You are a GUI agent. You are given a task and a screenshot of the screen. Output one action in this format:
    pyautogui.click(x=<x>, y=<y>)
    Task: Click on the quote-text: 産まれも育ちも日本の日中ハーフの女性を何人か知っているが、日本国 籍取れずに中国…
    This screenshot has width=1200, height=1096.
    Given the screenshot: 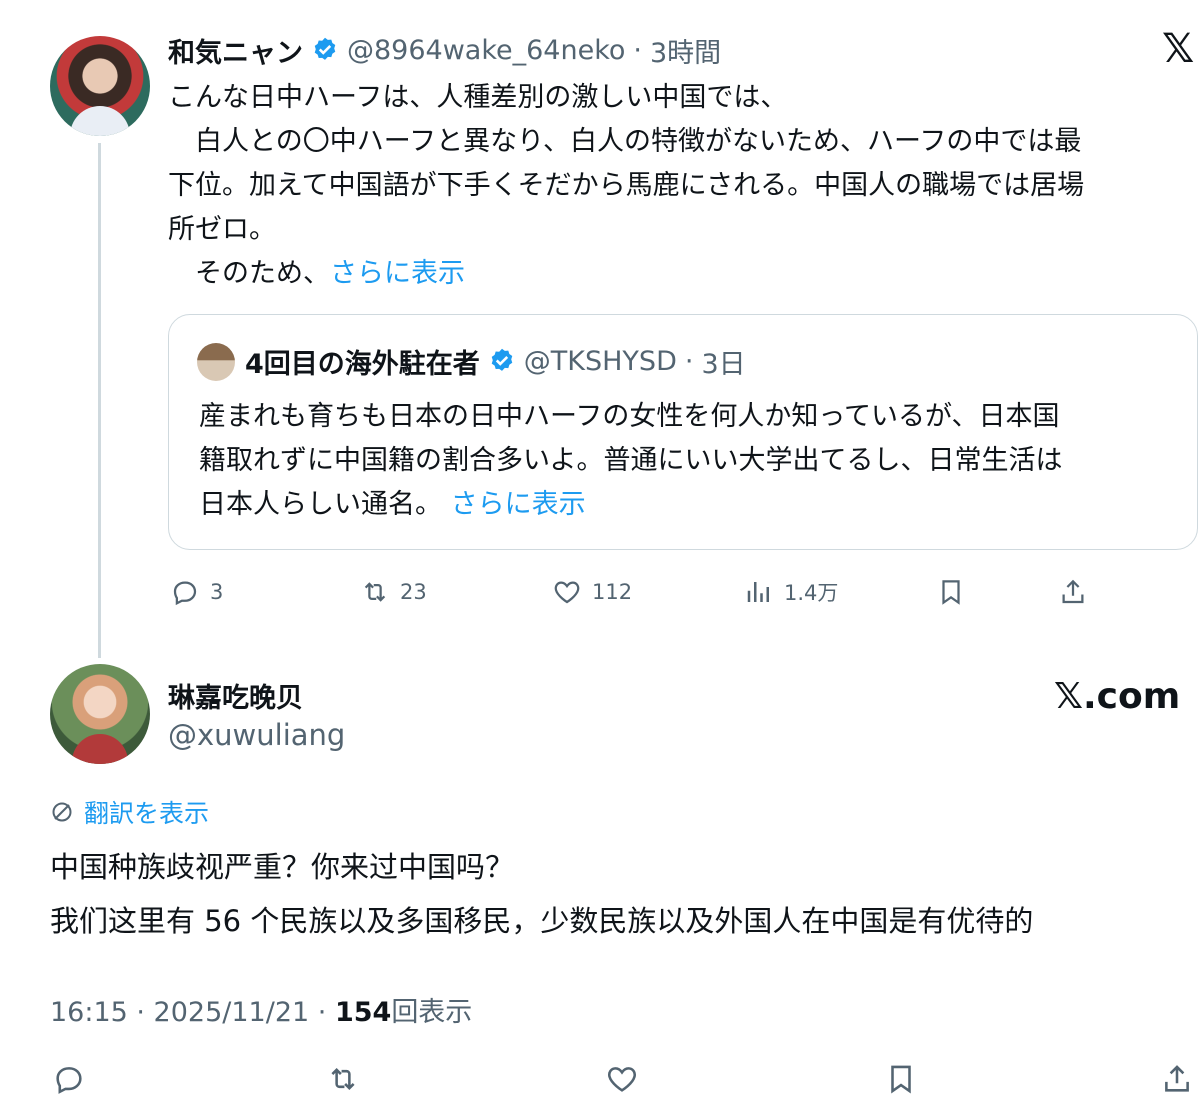 What is the action you would take?
    pyautogui.click(x=694, y=461)
    